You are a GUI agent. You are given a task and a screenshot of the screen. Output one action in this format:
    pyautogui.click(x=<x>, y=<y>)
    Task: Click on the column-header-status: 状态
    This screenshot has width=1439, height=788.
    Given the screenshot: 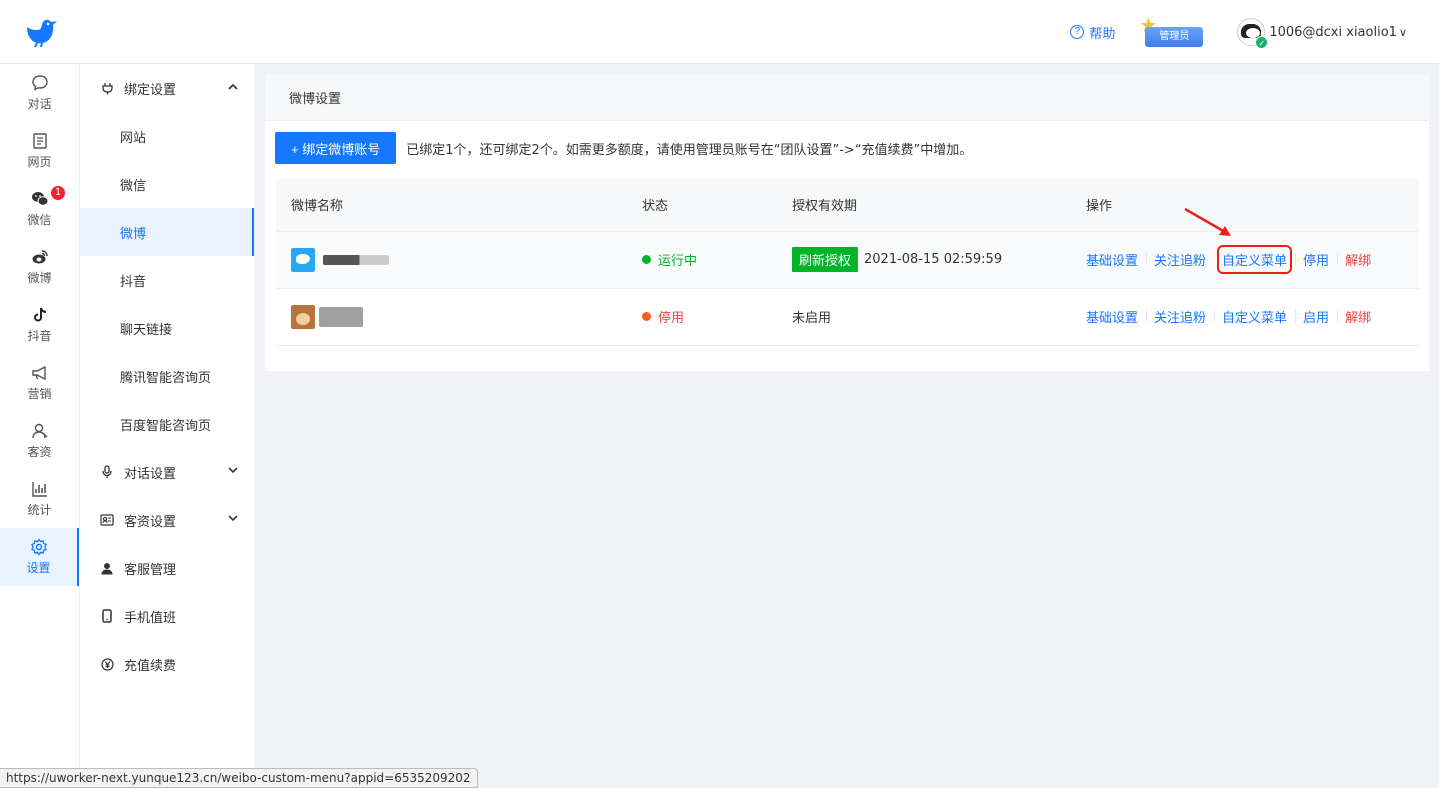 What is the action you would take?
    pyautogui.click(x=702, y=205)
    